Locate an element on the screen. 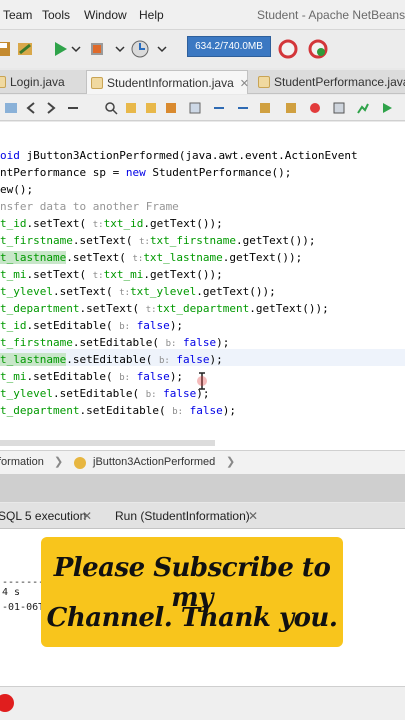  menu-team: Team is located at coordinates (17, 15).